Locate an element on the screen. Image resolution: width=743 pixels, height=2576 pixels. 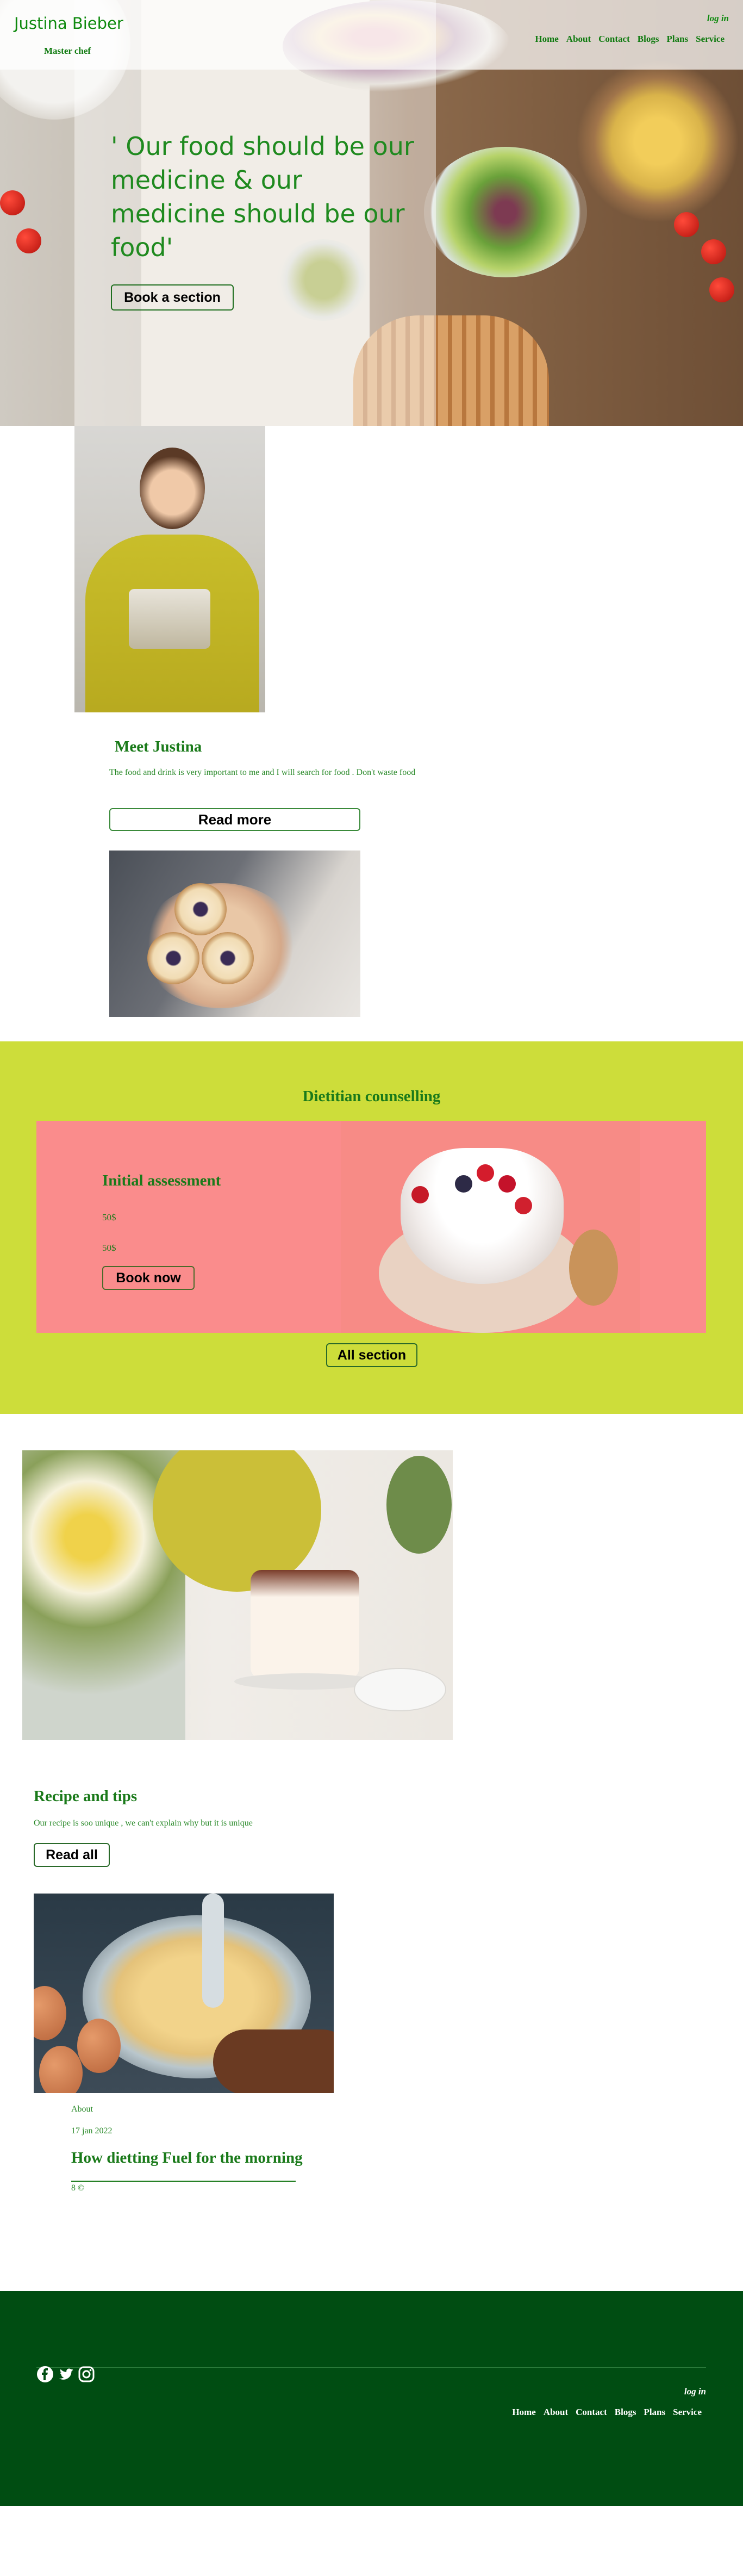
brand-logo: Justina Bieber is located at coordinates (69, 24).